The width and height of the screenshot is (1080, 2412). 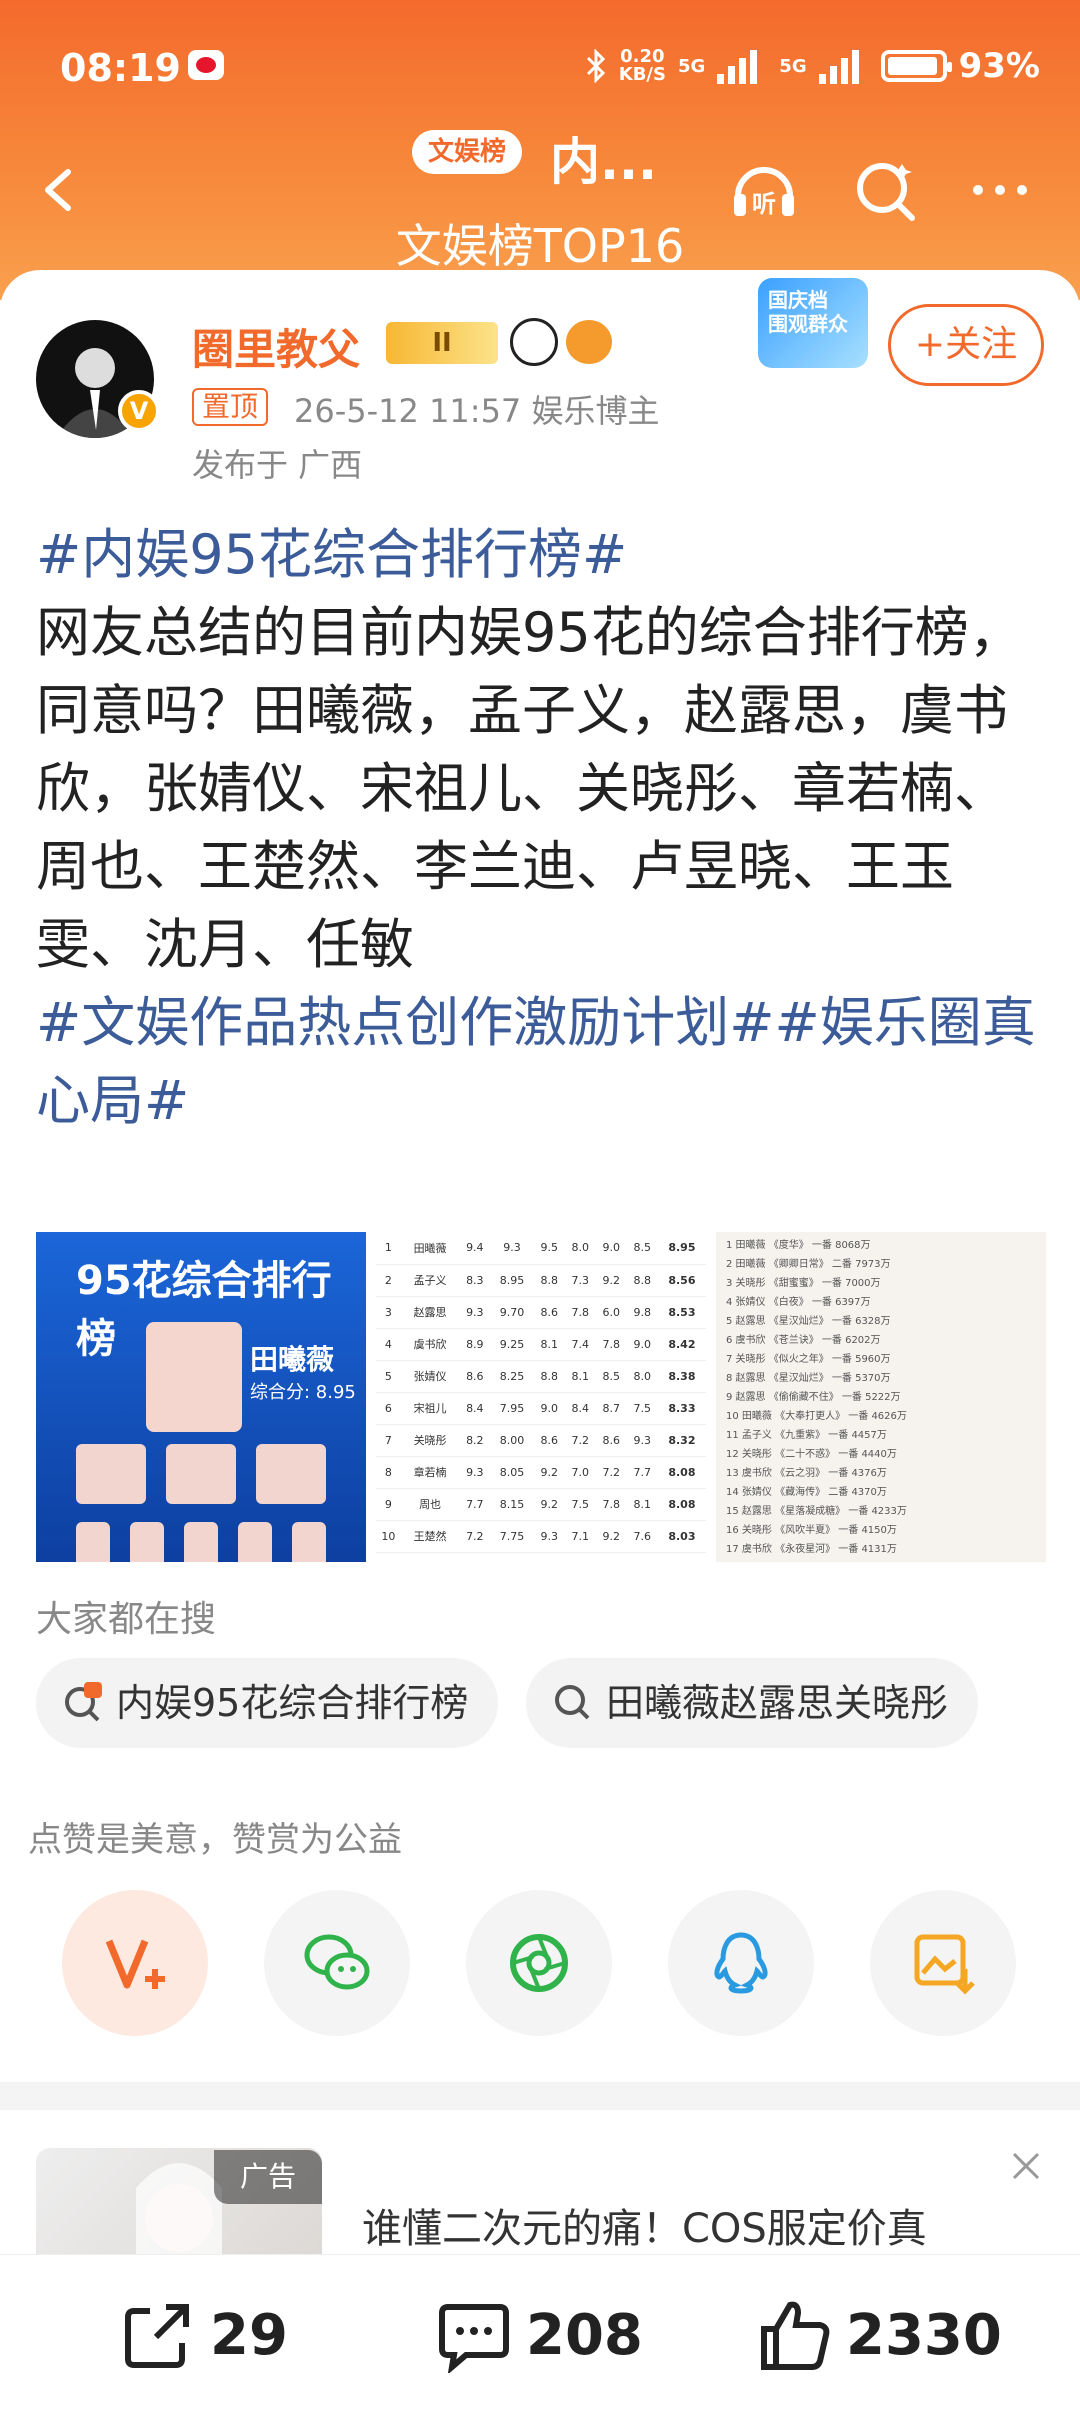 I want to click on rating-row: 1 田曦薇 《度华》 一番 8068万, so click(x=798, y=1245).